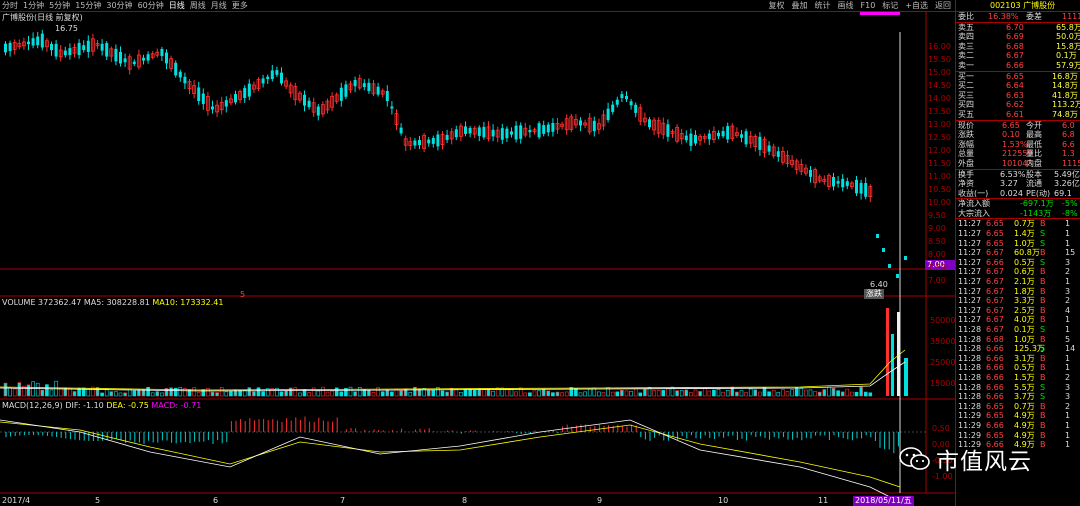 The image size is (1080, 506). What do you see at coordinates (198, 5) in the screenshot?
I see `period-tab-7: 周线` at bounding box center [198, 5].